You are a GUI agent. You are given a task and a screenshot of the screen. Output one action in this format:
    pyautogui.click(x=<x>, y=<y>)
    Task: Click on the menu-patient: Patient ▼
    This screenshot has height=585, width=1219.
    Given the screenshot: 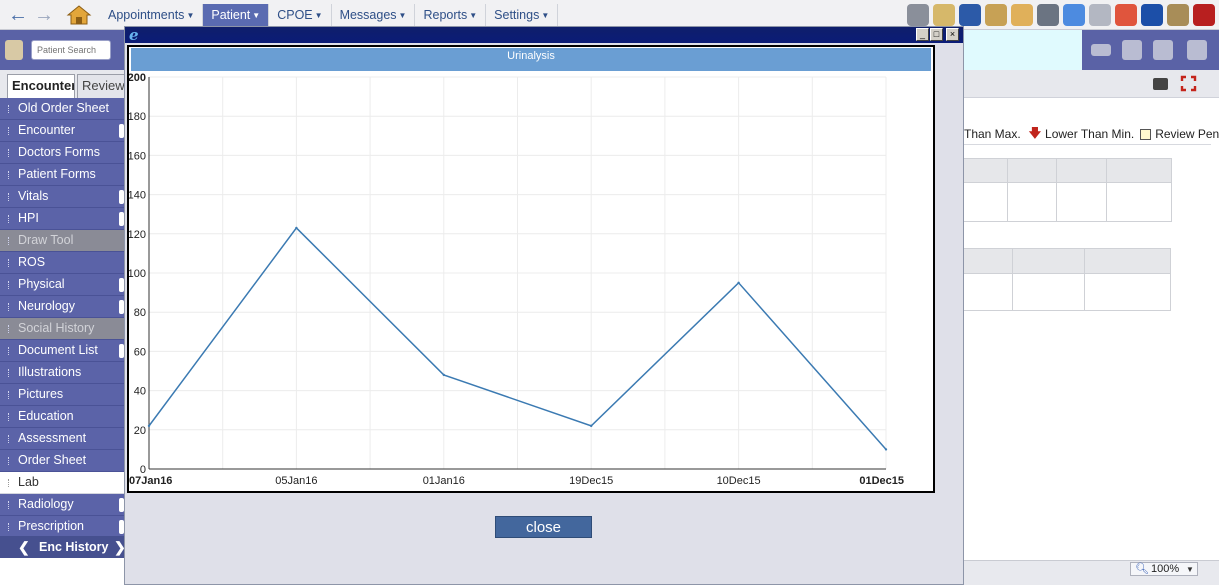 What is the action you would take?
    pyautogui.click(x=236, y=15)
    